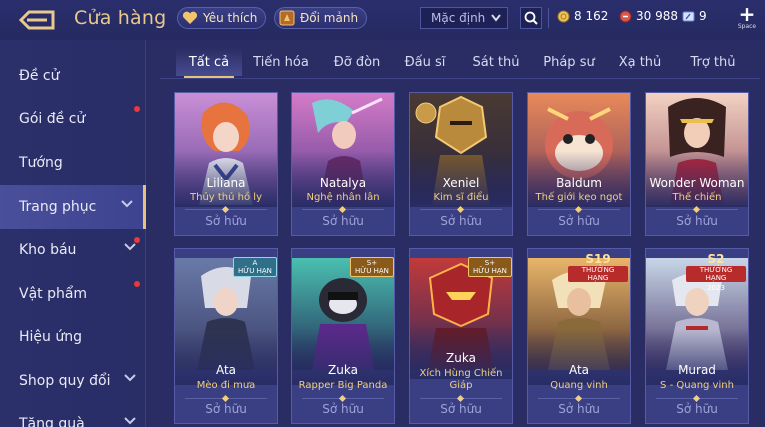  I want to click on top-up-button: + Space, so click(747, 18).